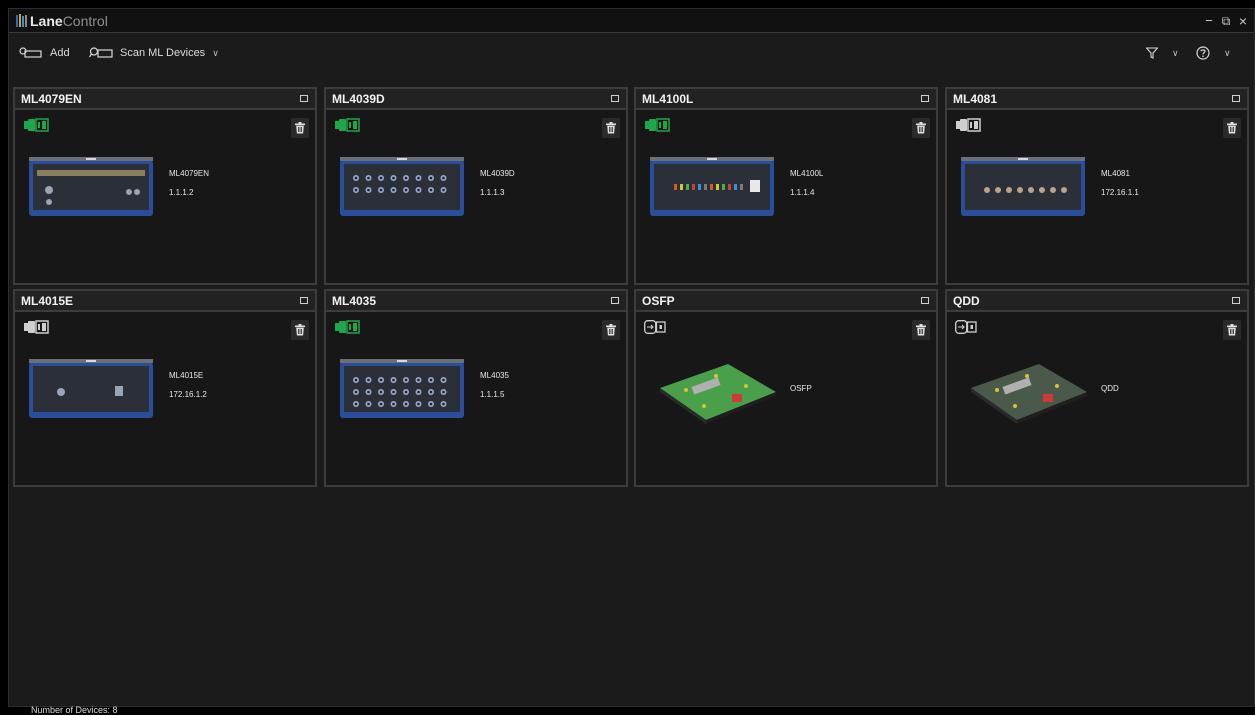 The image size is (1255, 715). Describe the element at coordinates (1120, 192) in the screenshot. I see `device-address: 172.16.1.1` at that location.